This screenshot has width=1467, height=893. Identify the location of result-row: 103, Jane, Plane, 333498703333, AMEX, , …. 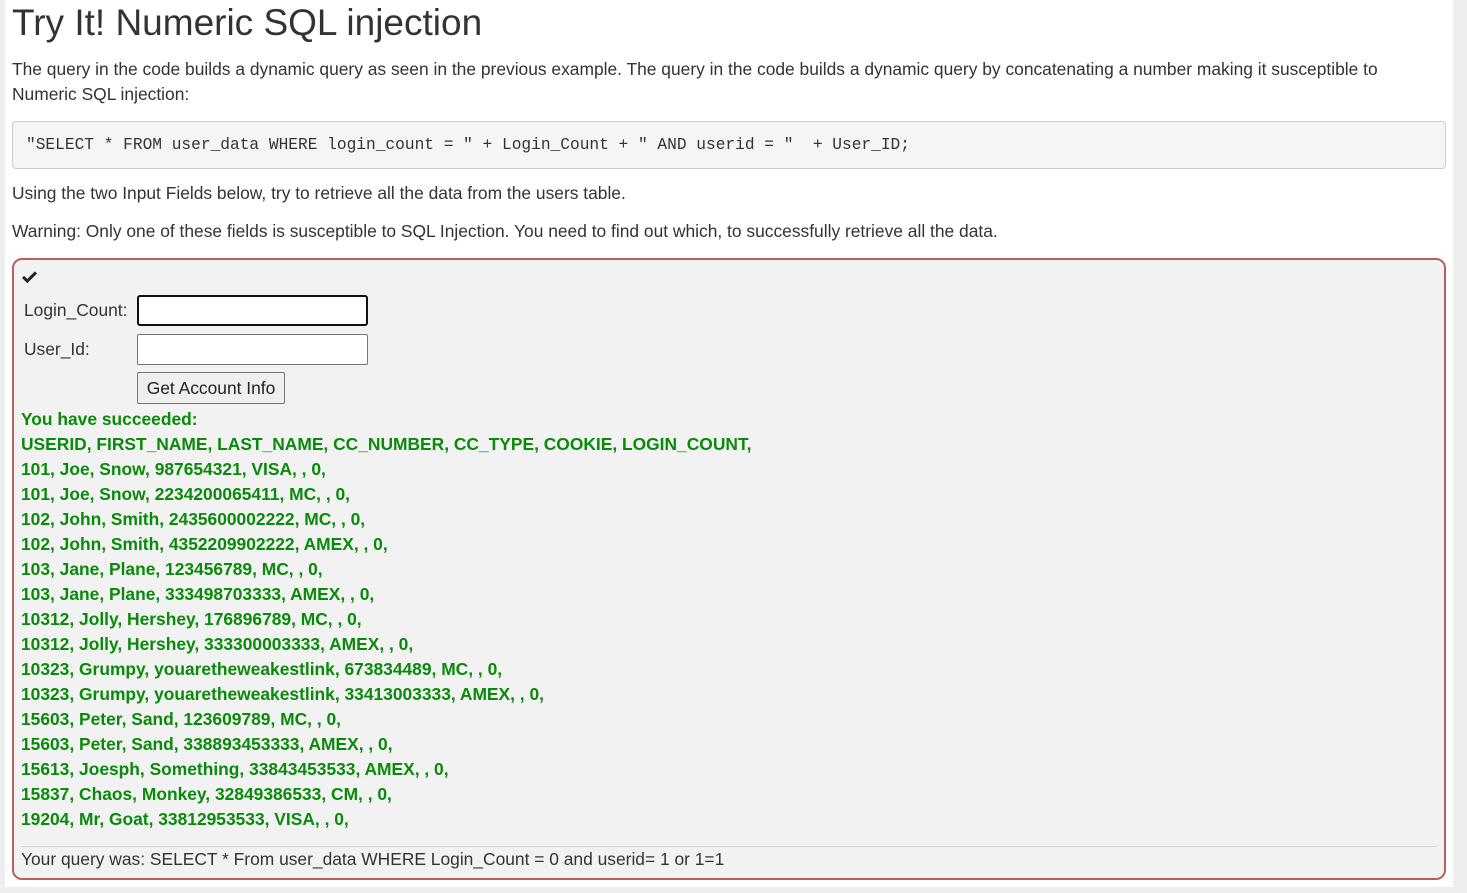
(198, 594).